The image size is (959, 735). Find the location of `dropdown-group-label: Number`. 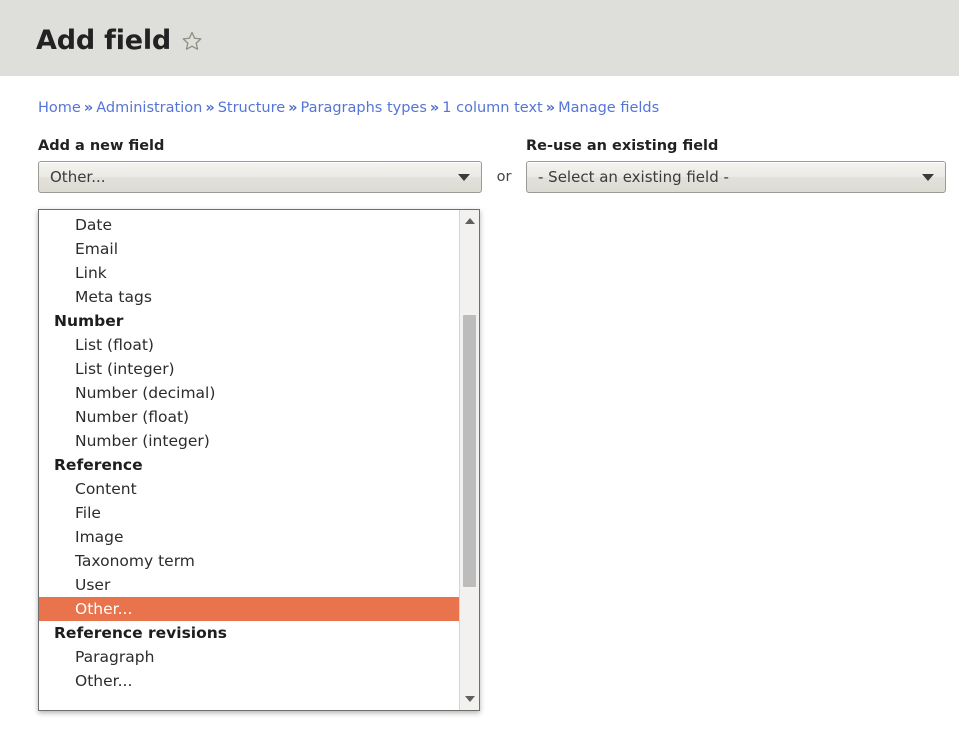

dropdown-group-label: Number is located at coordinates (89, 321).